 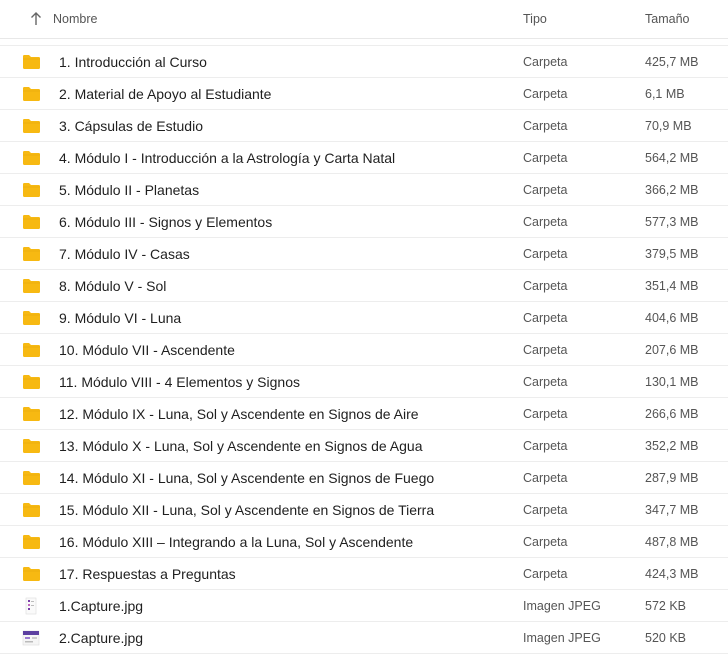 I want to click on file-size: 487,8 MB, so click(x=672, y=541).